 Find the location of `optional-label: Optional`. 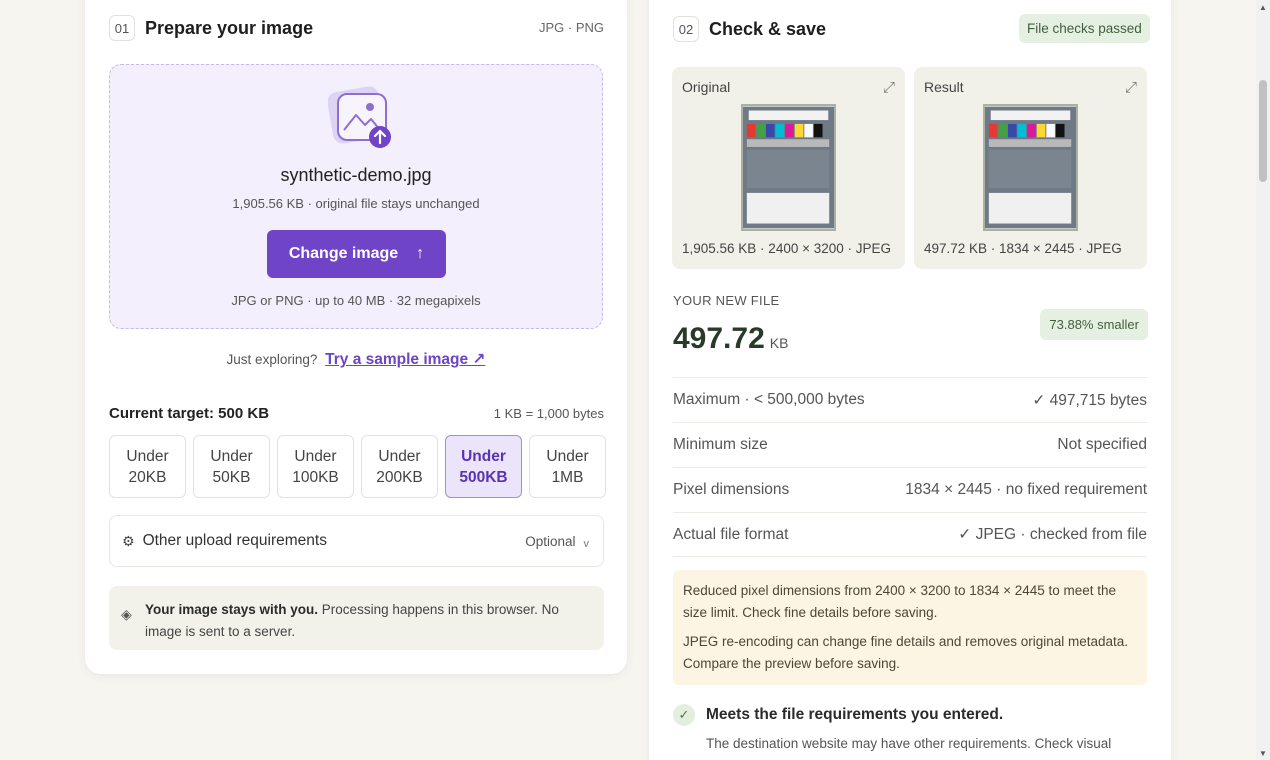

optional-label: Optional is located at coordinates (550, 541).